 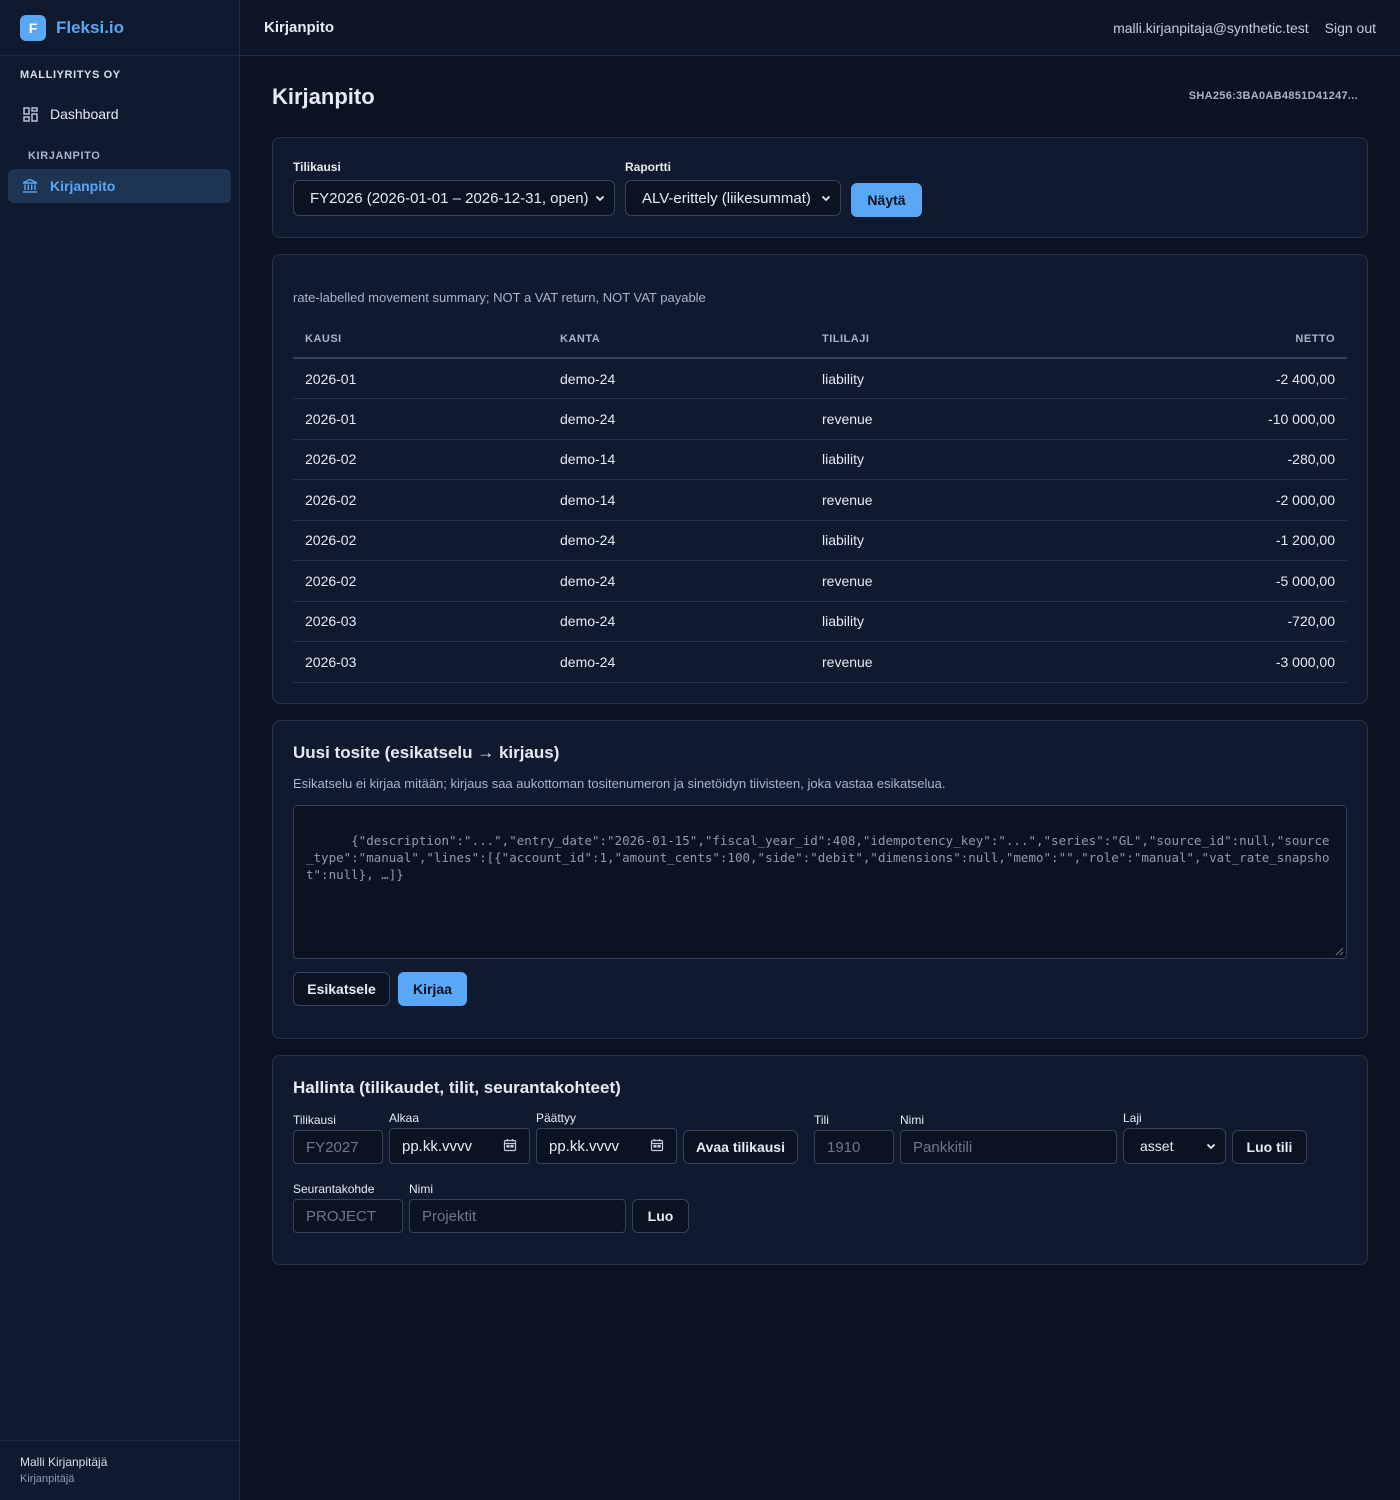 What do you see at coordinates (1187, 540) in the screenshot?
I see `cell-net: -1 200,00` at bounding box center [1187, 540].